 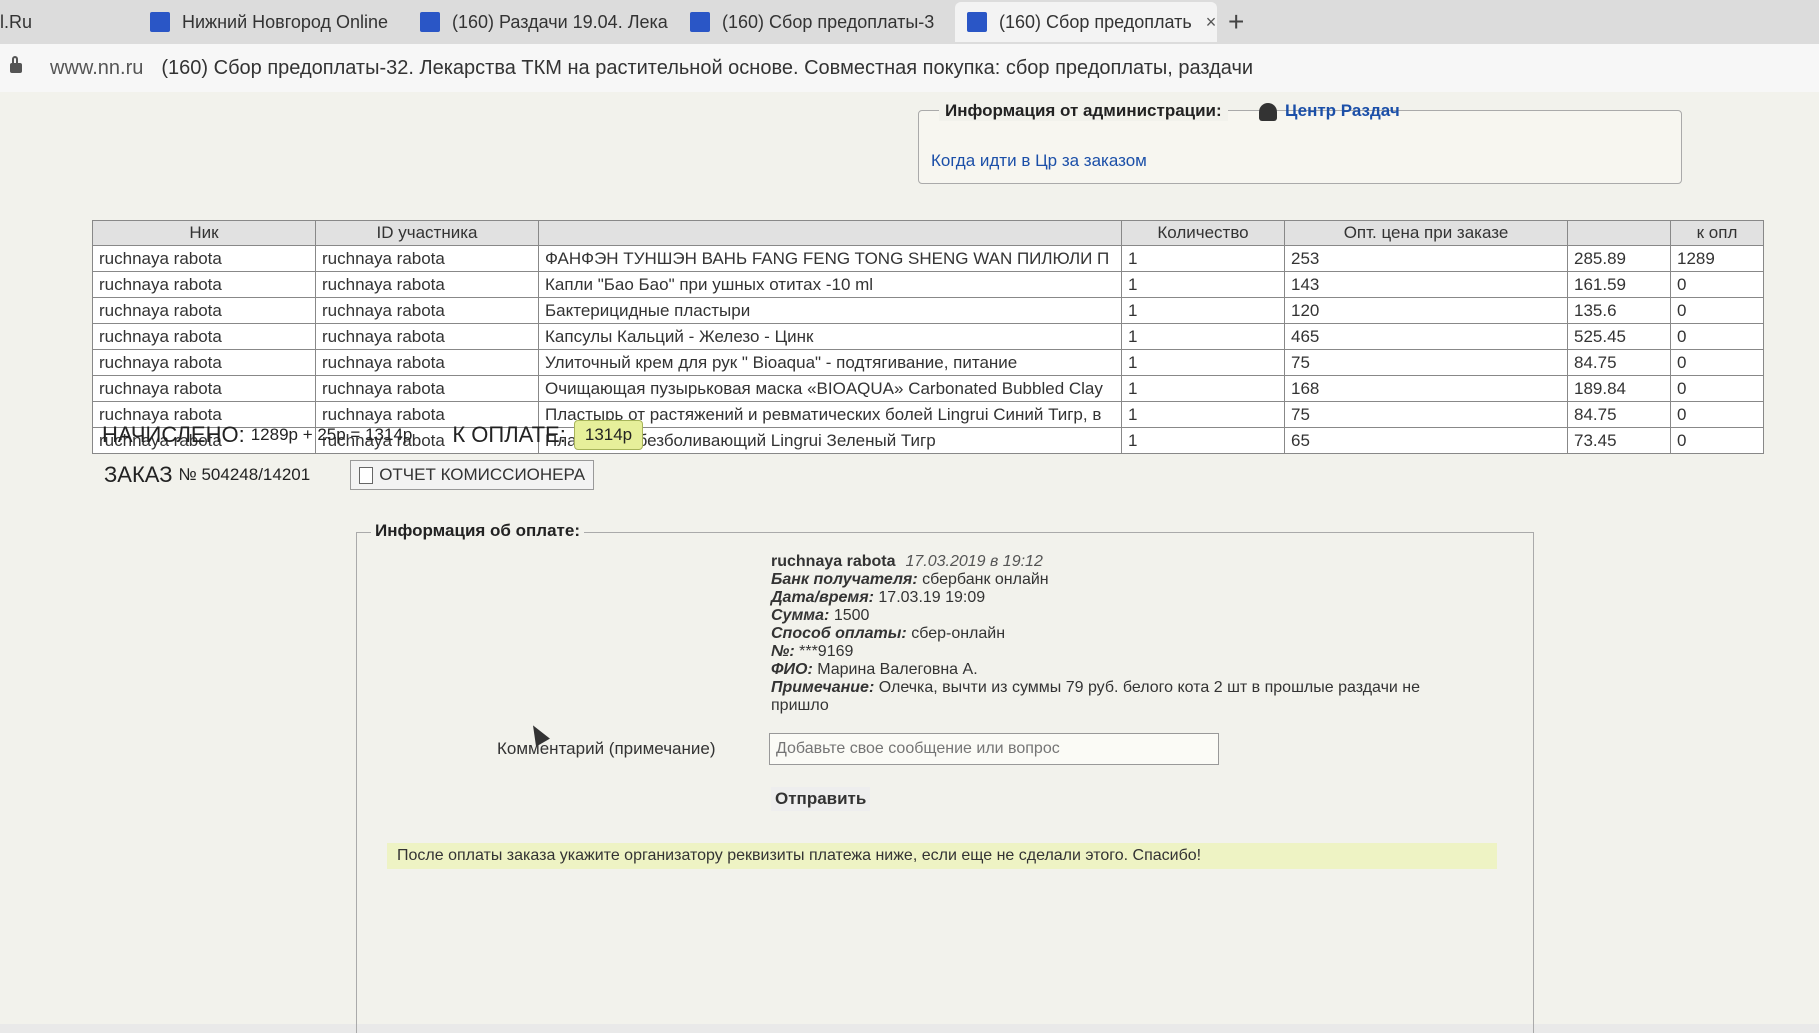 I want to click on cell-wholesale-price: 65, so click(x=1426, y=440).